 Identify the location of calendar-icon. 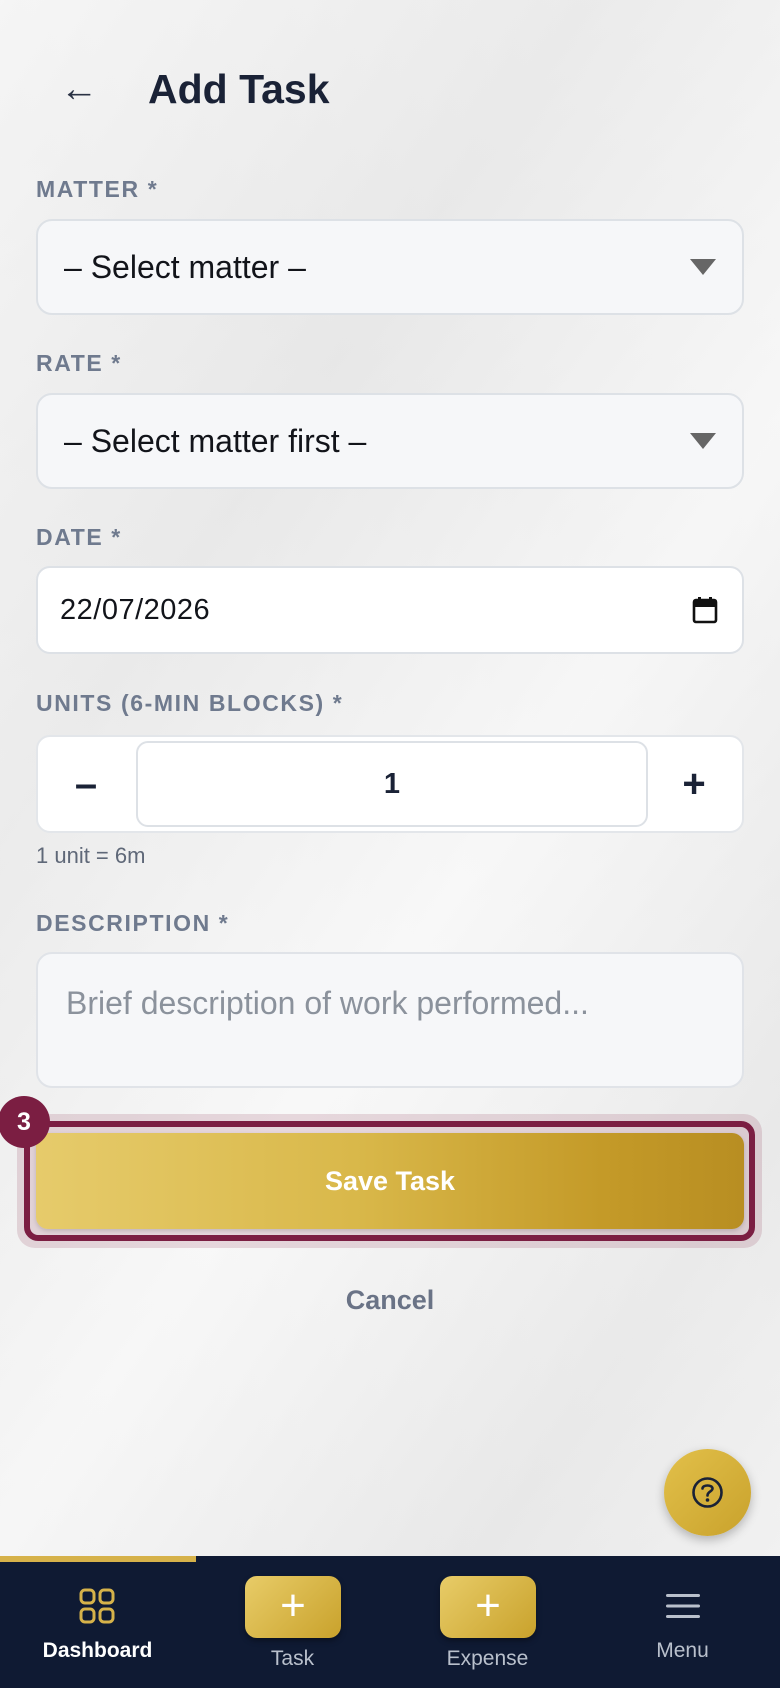
(705, 610).